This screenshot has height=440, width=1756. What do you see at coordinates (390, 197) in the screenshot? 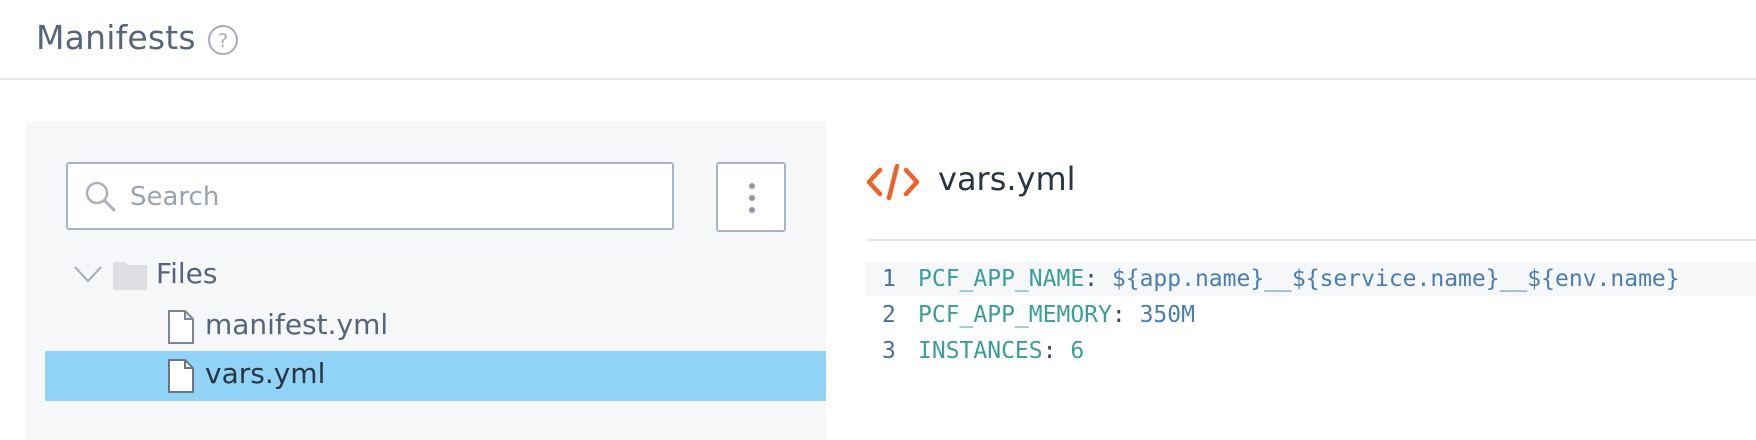
I see `search-input` at bounding box center [390, 197].